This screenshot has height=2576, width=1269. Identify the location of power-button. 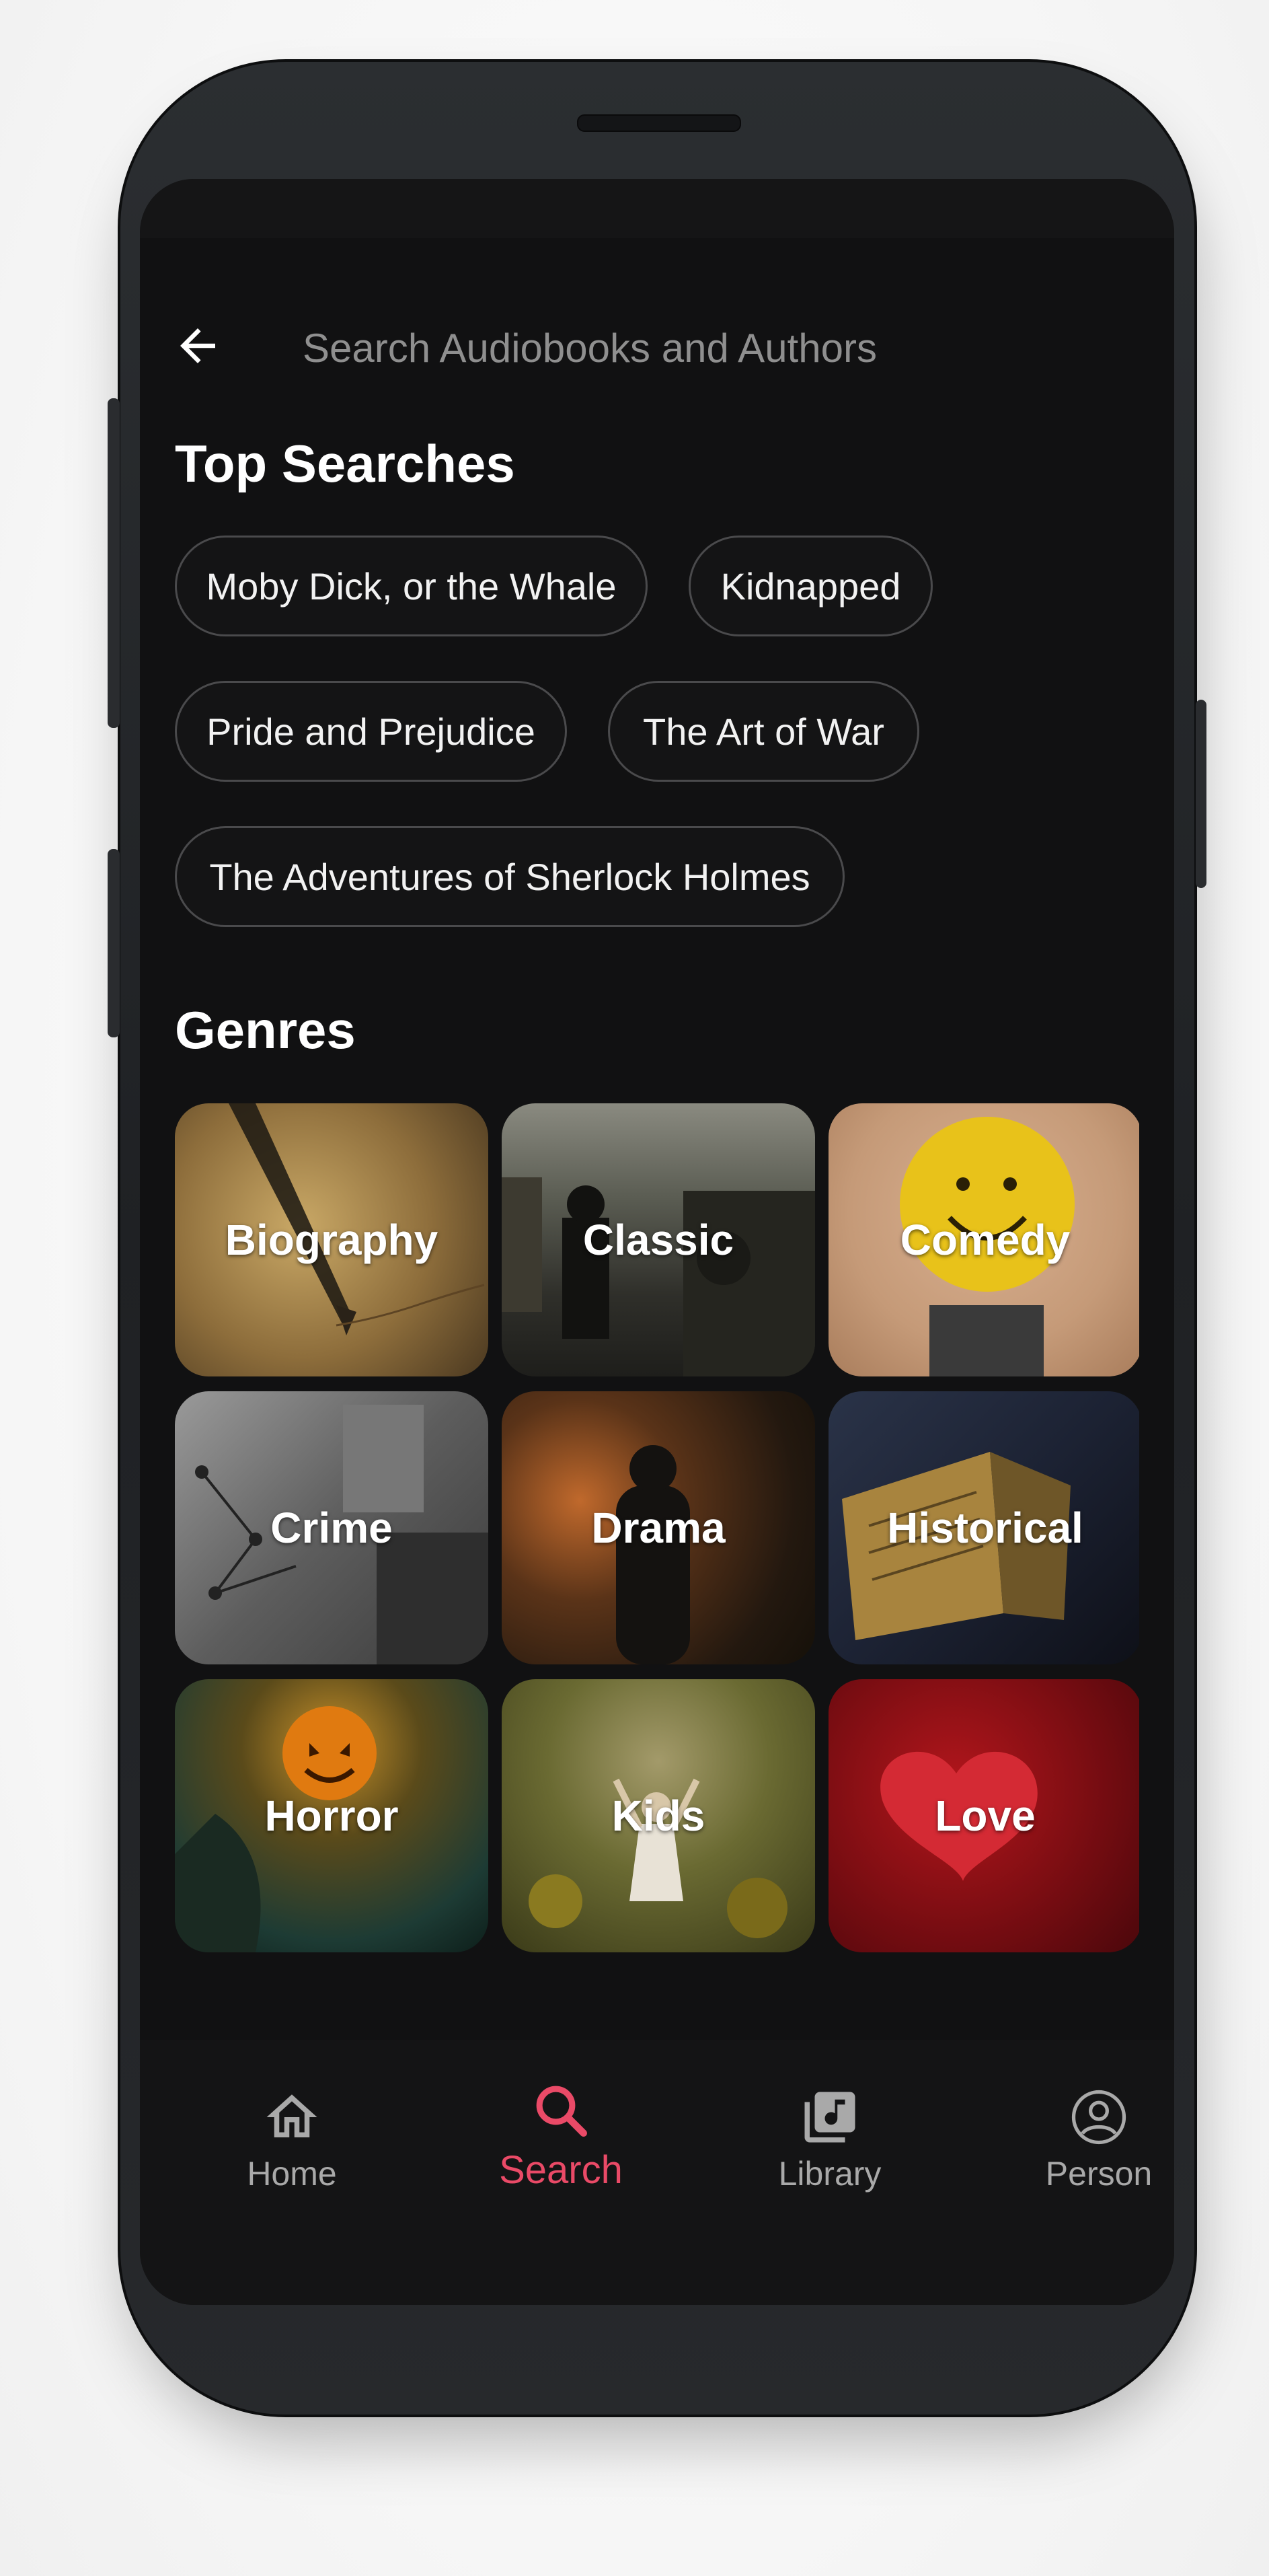
(1201, 794).